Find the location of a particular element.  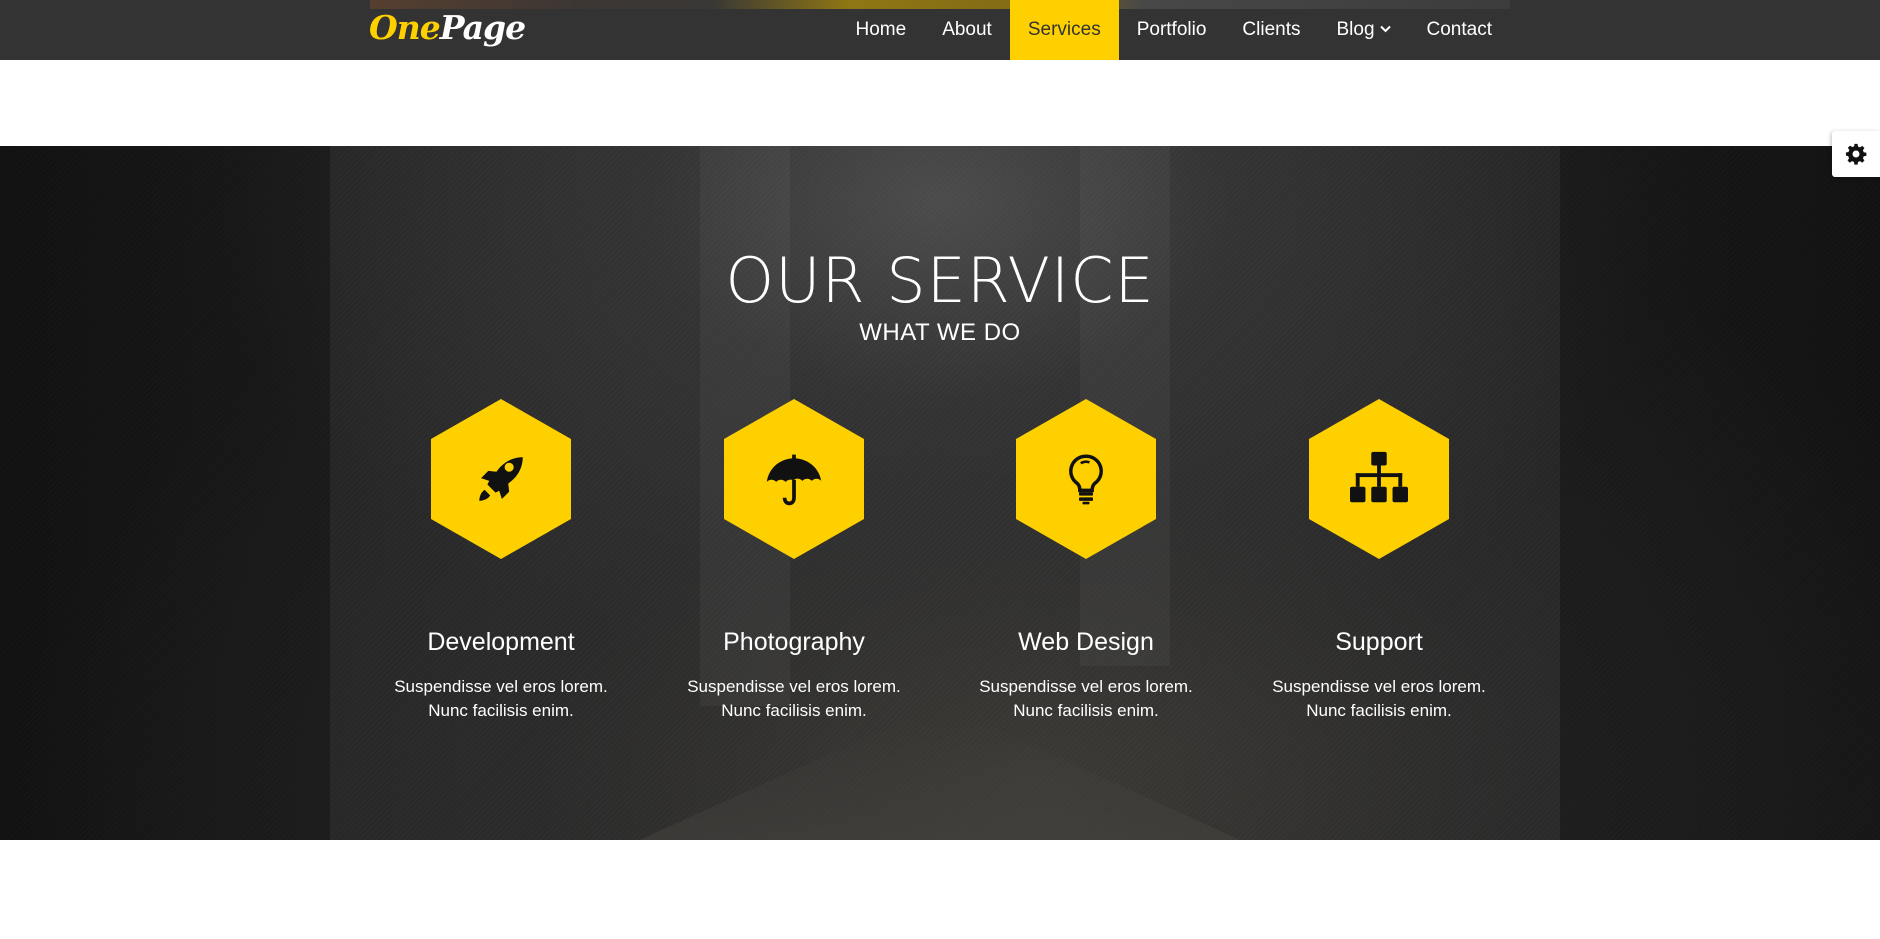

logo-text-page: Page is located at coordinates (482, 27).